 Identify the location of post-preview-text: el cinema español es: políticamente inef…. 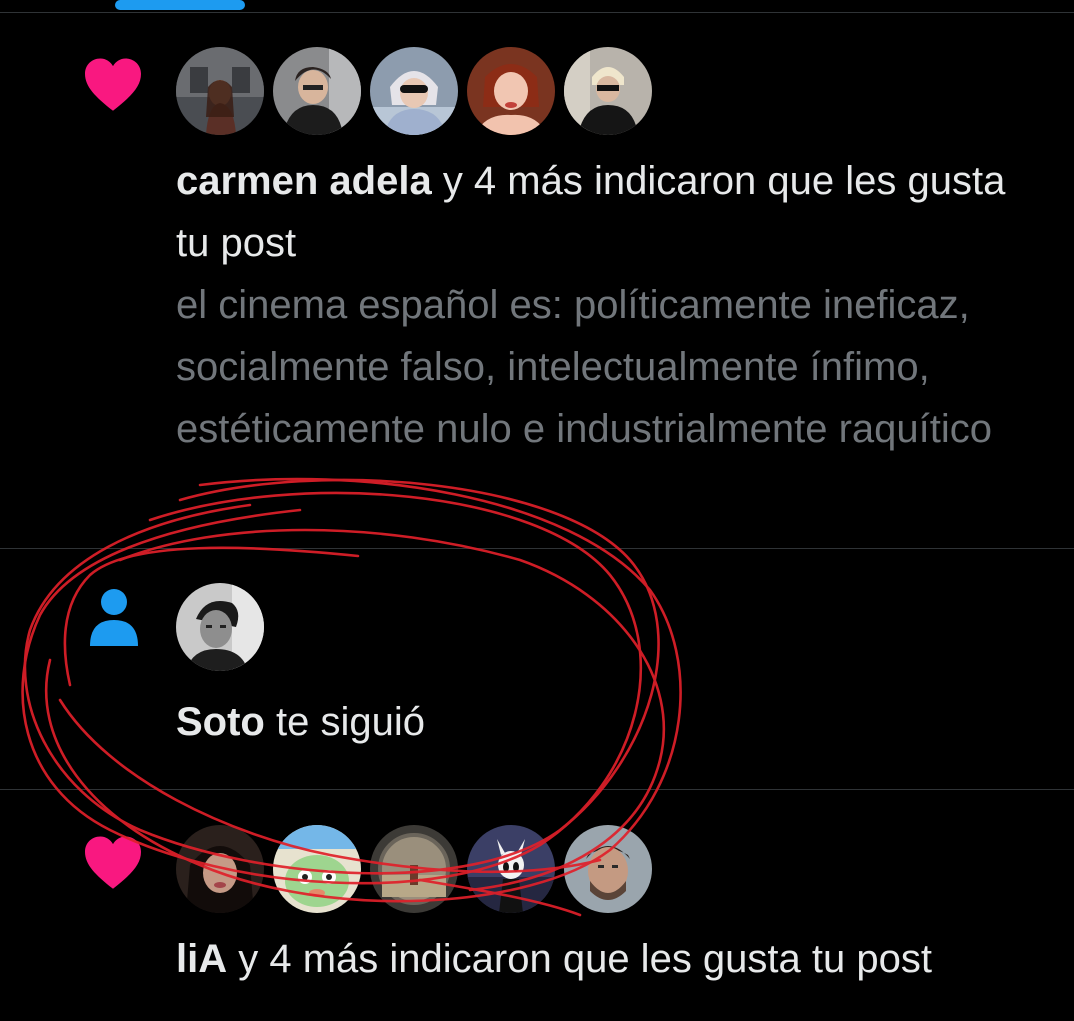
(584, 367).